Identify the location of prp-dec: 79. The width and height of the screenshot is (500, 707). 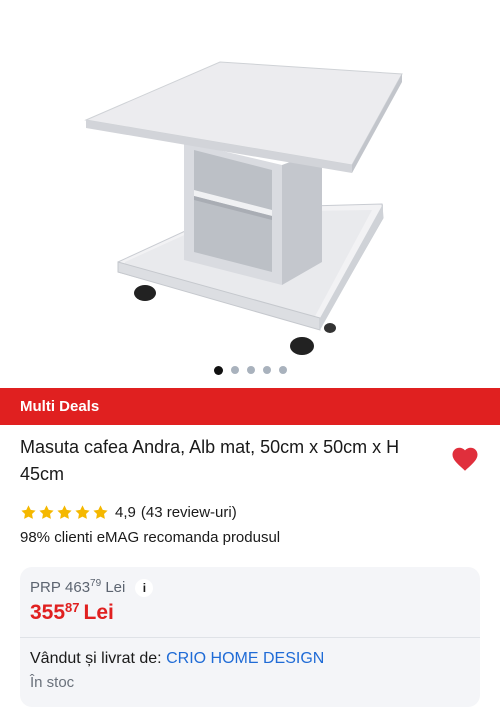
(96, 583).